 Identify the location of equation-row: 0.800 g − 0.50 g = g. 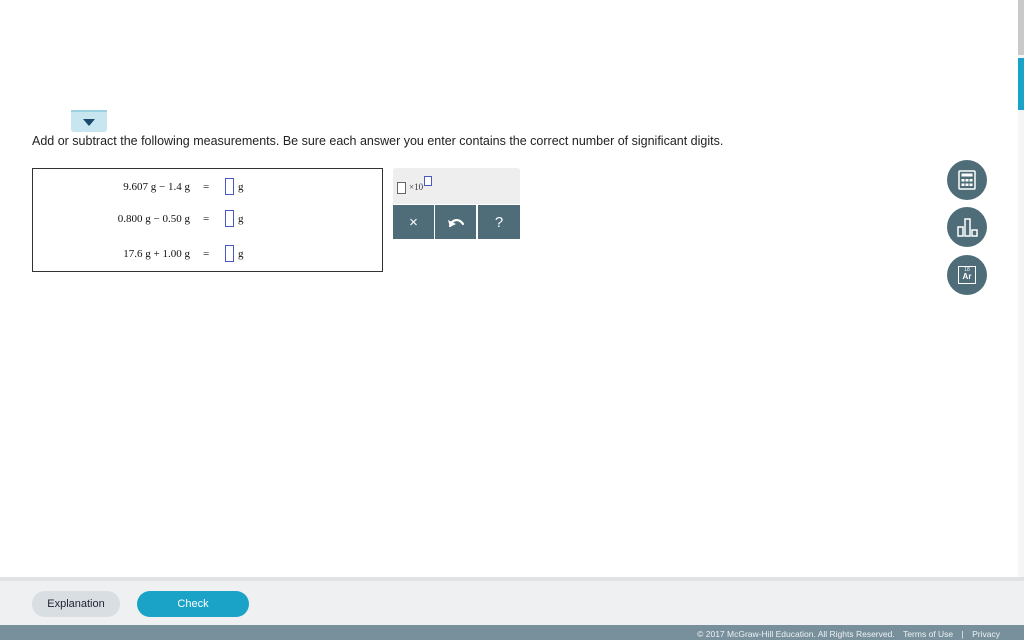
(207, 220).